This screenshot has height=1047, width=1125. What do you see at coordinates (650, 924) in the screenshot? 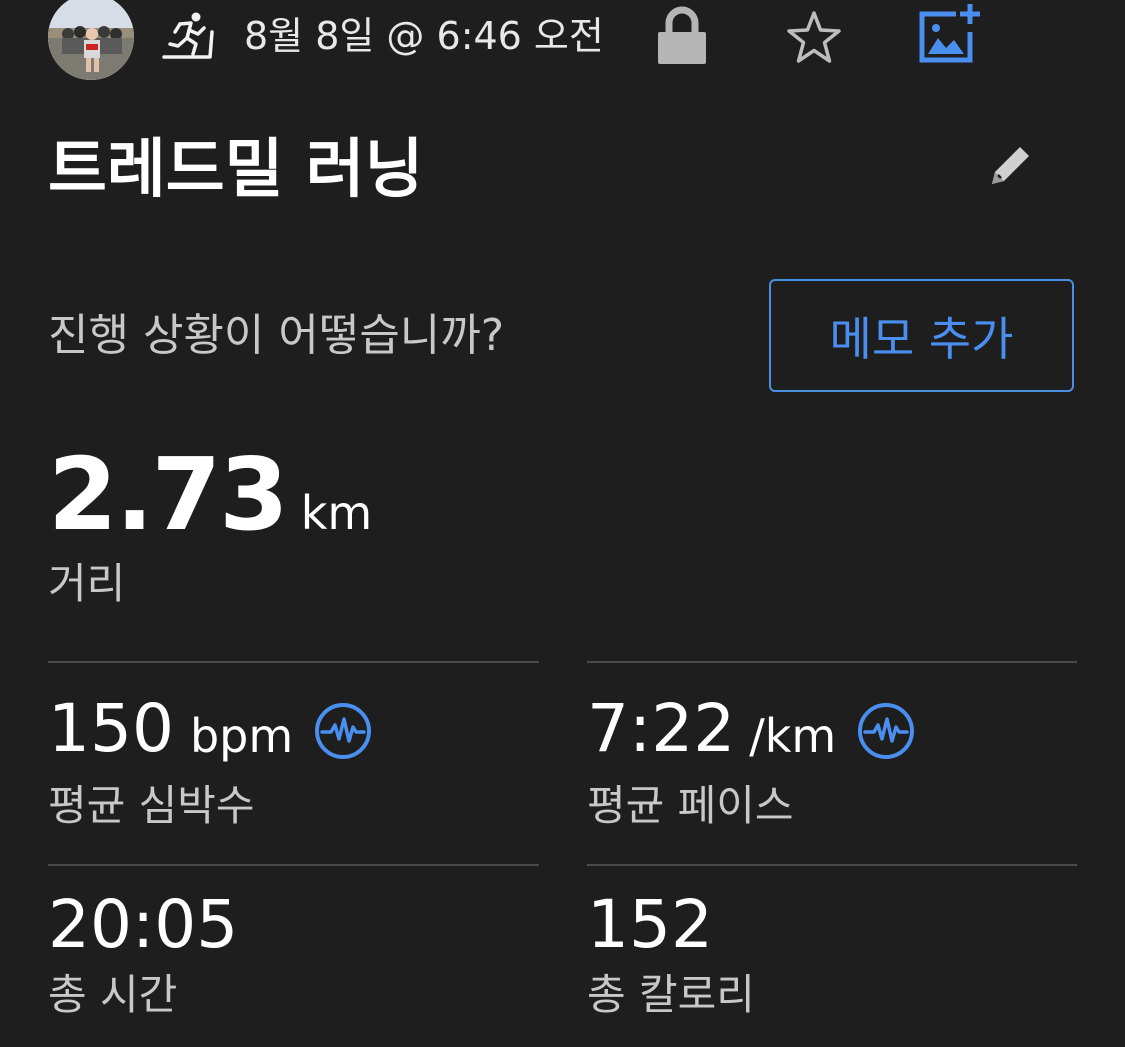
I see `calories-number: 152` at bounding box center [650, 924].